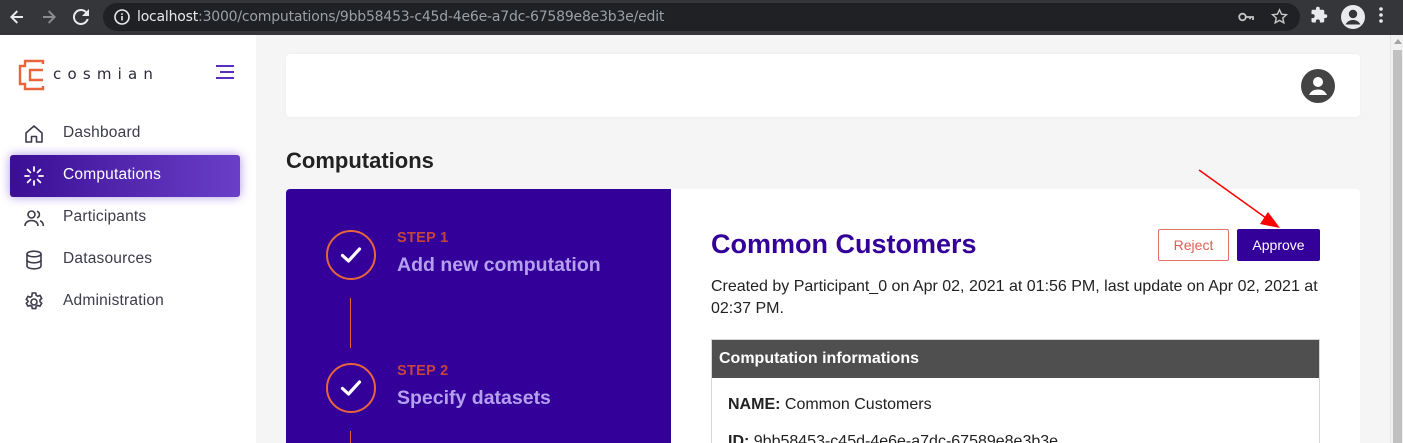 This screenshot has height=443, width=1403. I want to click on page-scrollbar, so click(1396, 239).